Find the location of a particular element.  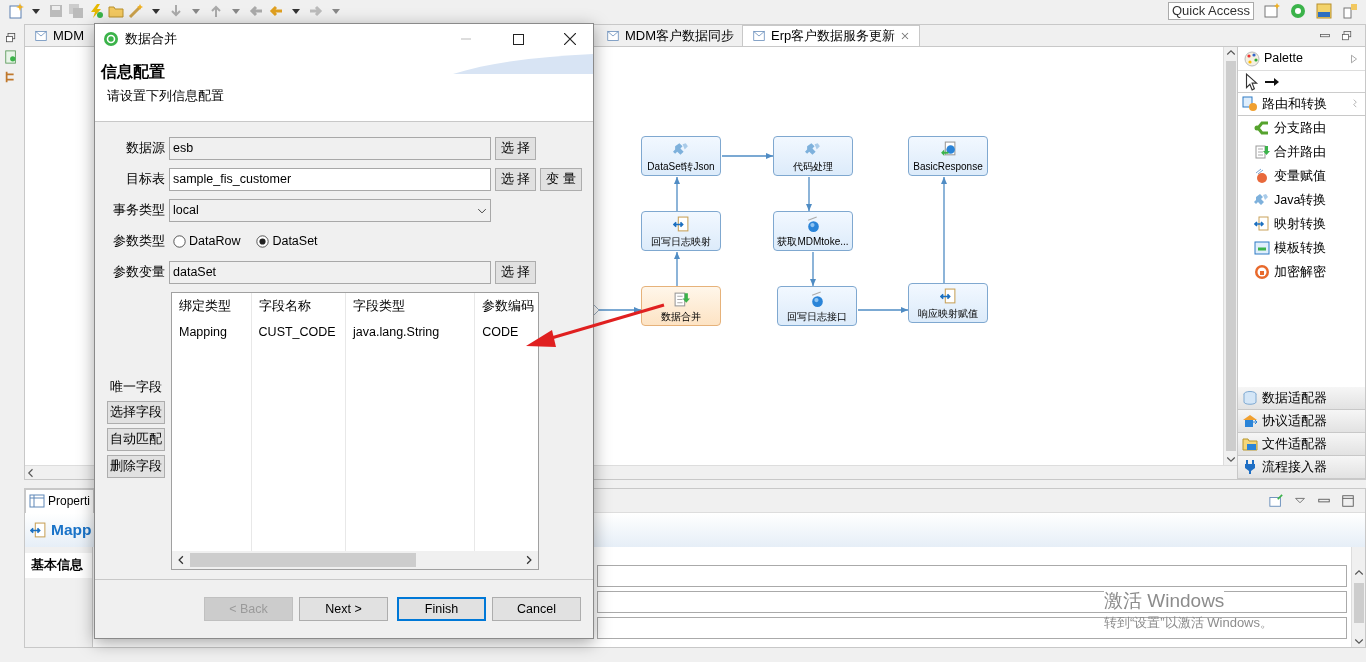

palette-item: Java转换 is located at coordinates (1301, 200).